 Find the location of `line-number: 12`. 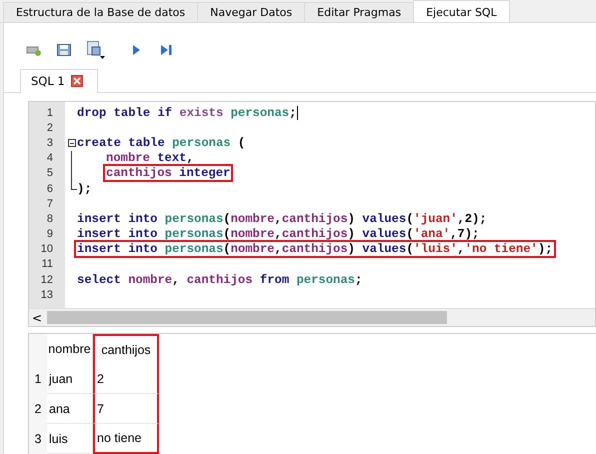

line-number: 12 is located at coordinates (47, 280).